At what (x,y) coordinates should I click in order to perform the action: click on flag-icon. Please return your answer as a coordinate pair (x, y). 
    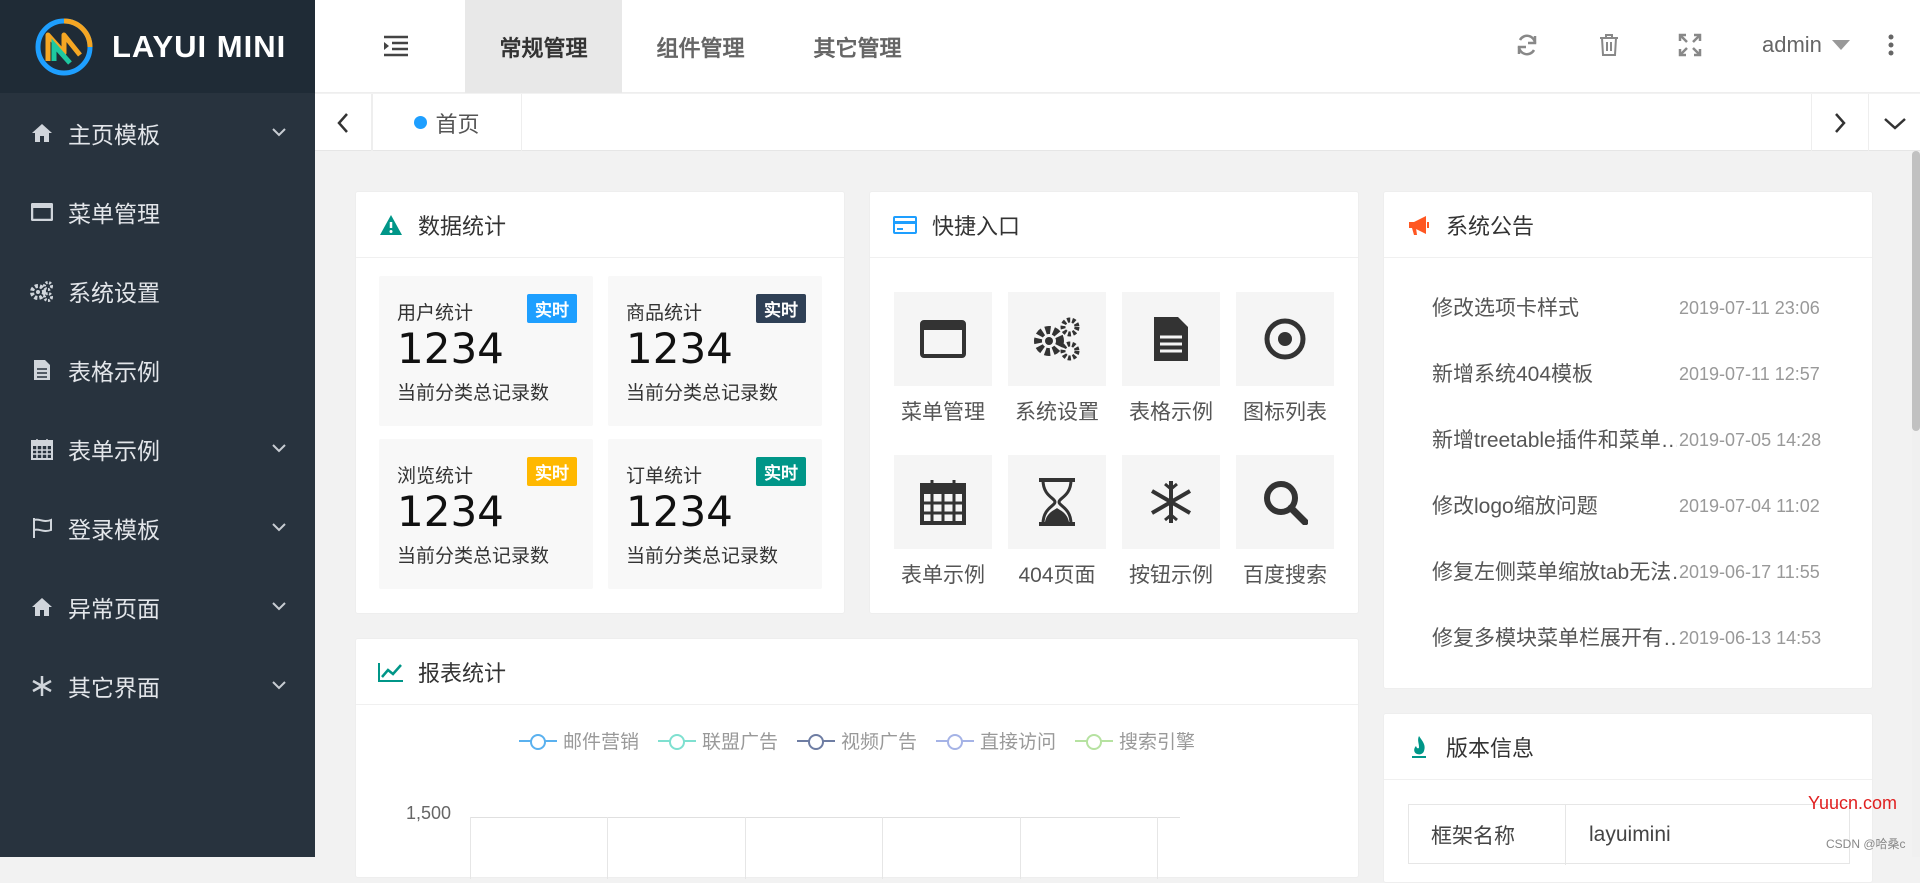
    Looking at the image, I should click on (42, 528).